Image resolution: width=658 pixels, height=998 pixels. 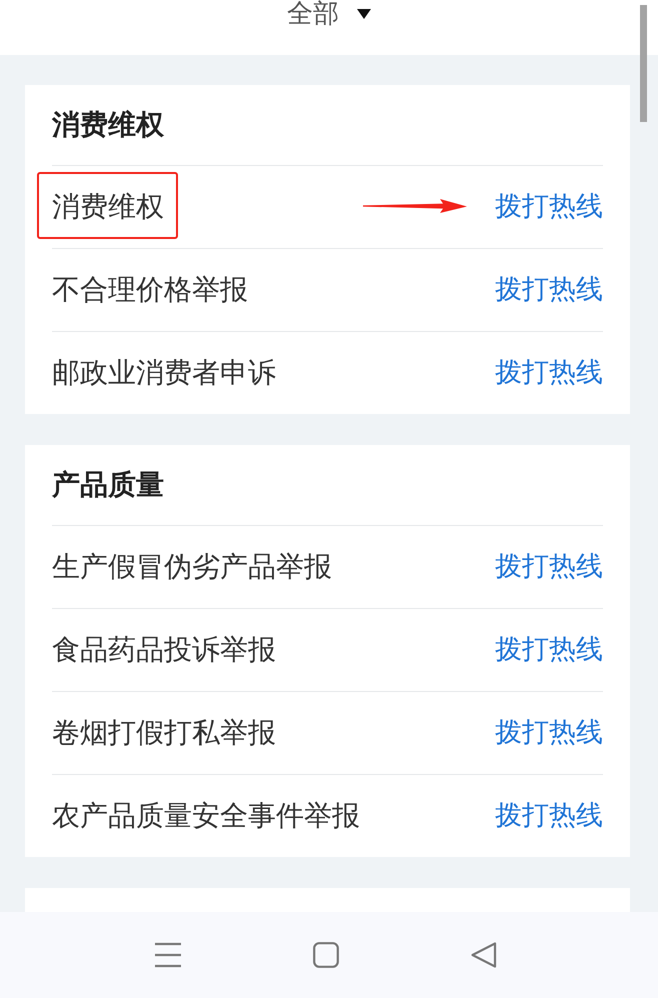 What do you see at coordinates (484, 955) in the screenshot?
I see `back-icon` at bounding box center [484, 955].